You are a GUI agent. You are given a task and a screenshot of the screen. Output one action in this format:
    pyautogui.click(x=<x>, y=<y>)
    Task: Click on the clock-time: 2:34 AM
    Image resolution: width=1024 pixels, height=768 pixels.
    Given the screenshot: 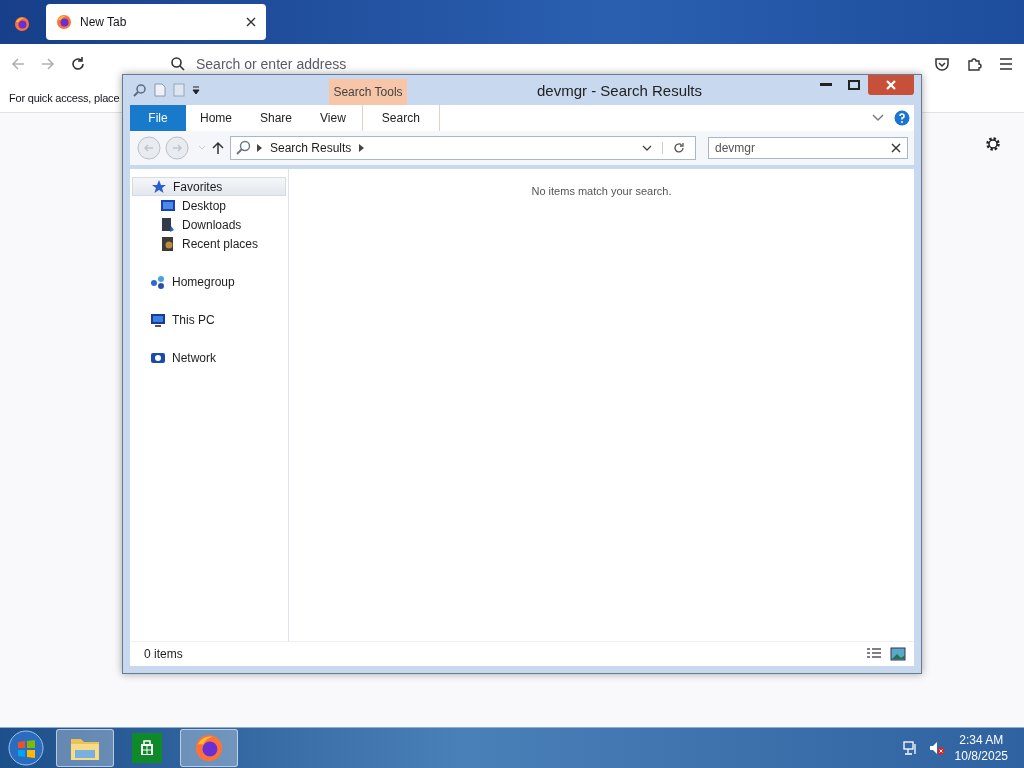 What is the action you would take?
    pyautogui.click(x=981, y=740)
    